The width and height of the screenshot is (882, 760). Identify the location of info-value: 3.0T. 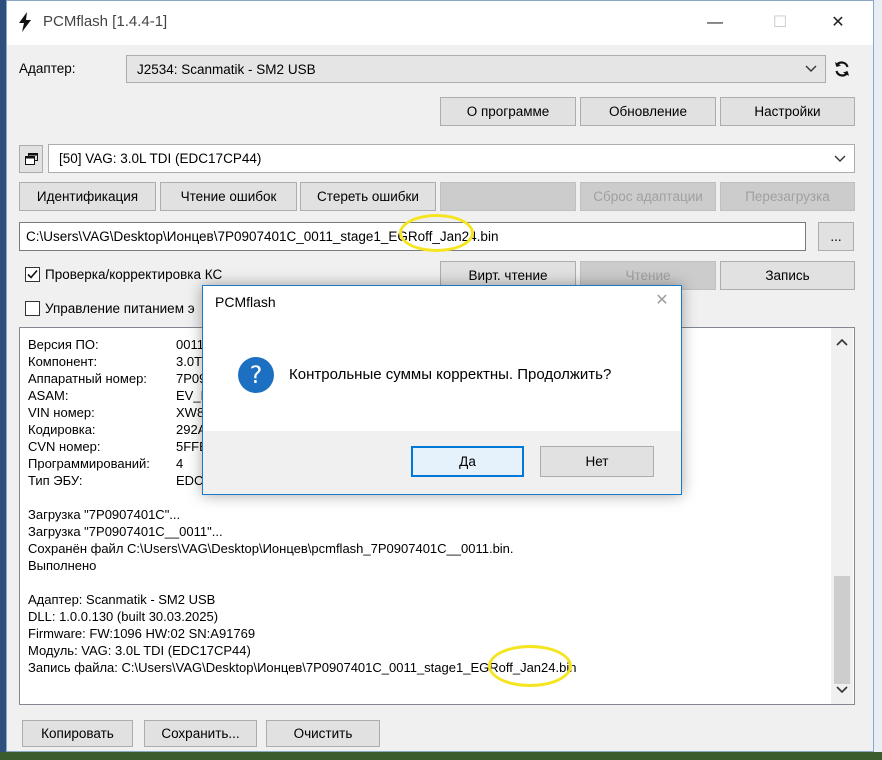
(189, 361).